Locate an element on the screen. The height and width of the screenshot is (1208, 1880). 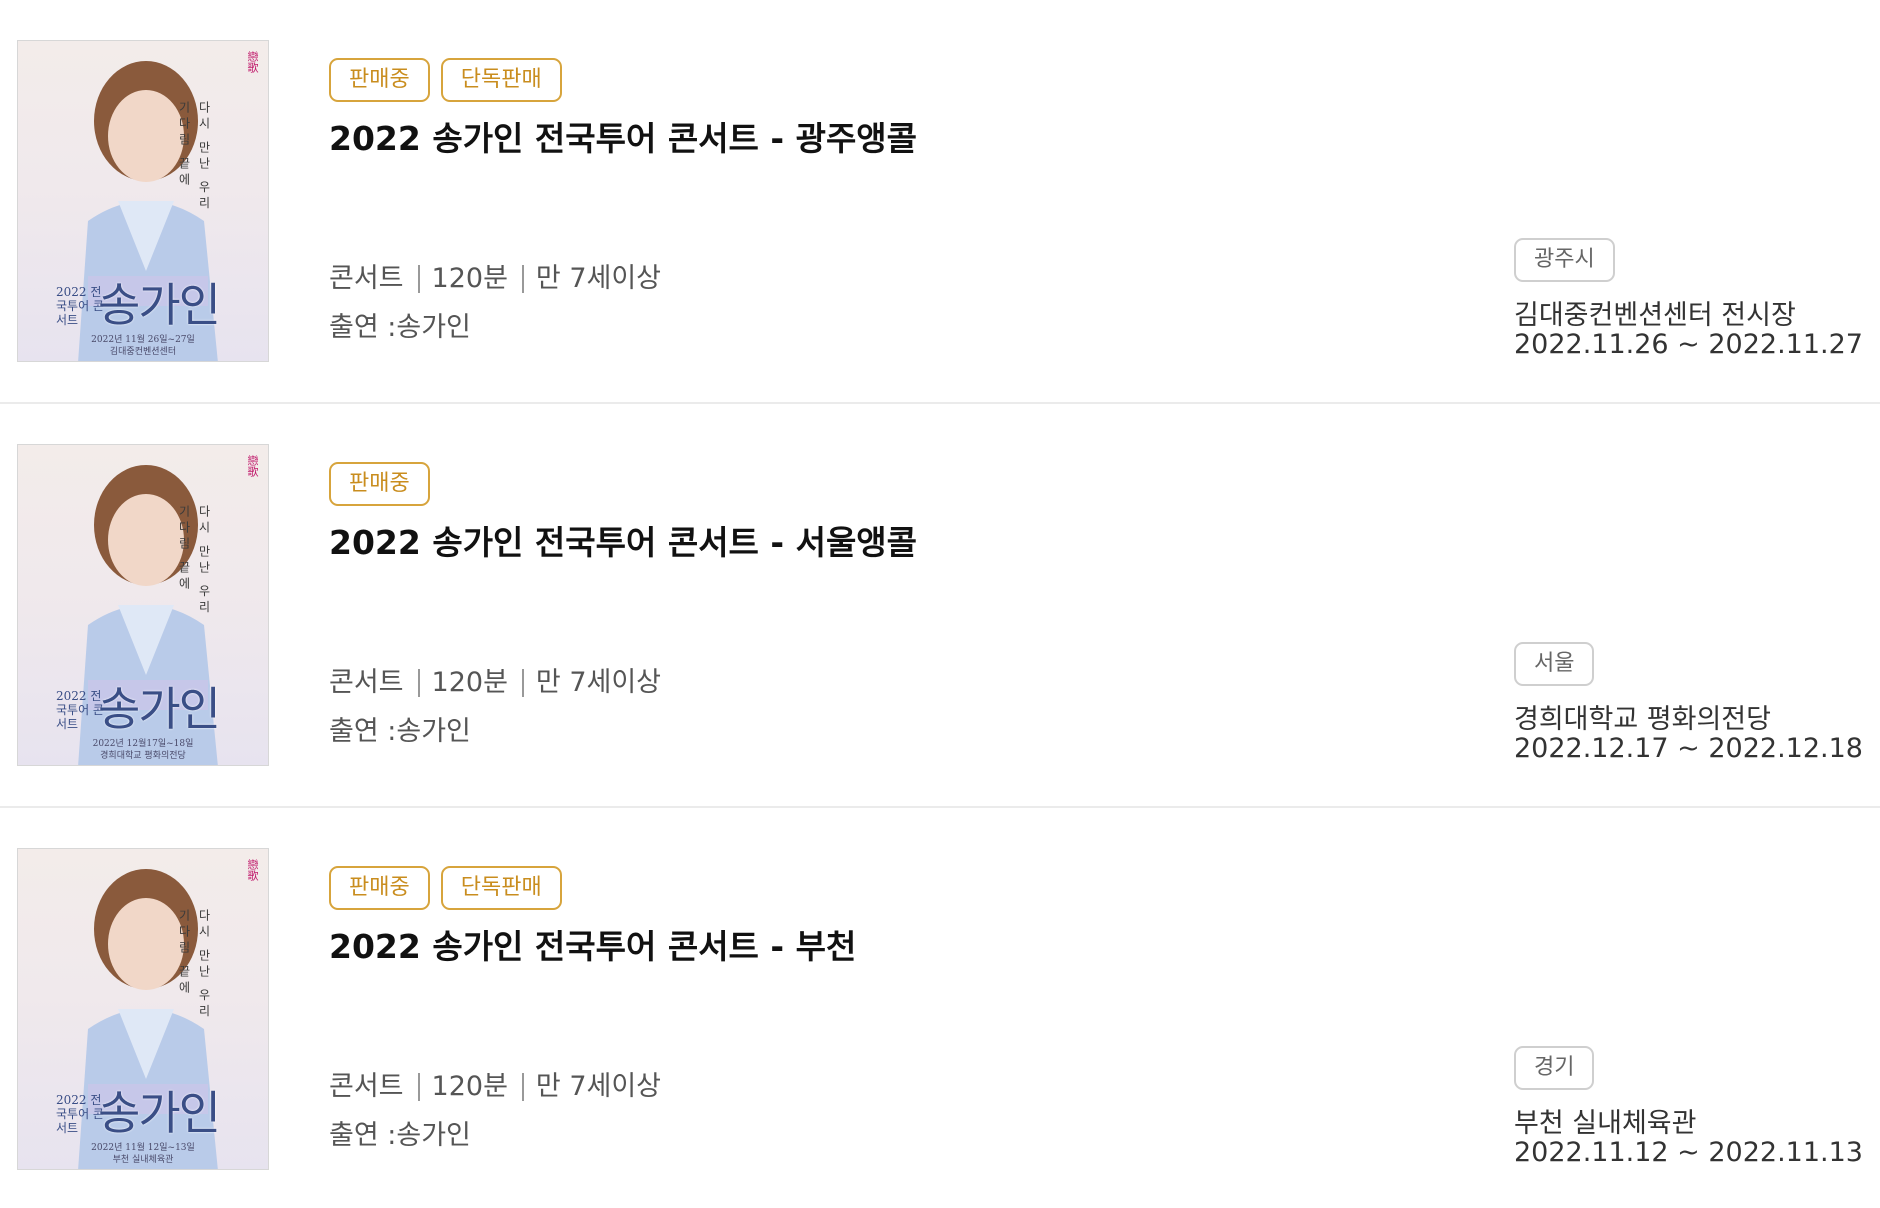
region-badge: 서울 is located at coordinates (1554, 664).